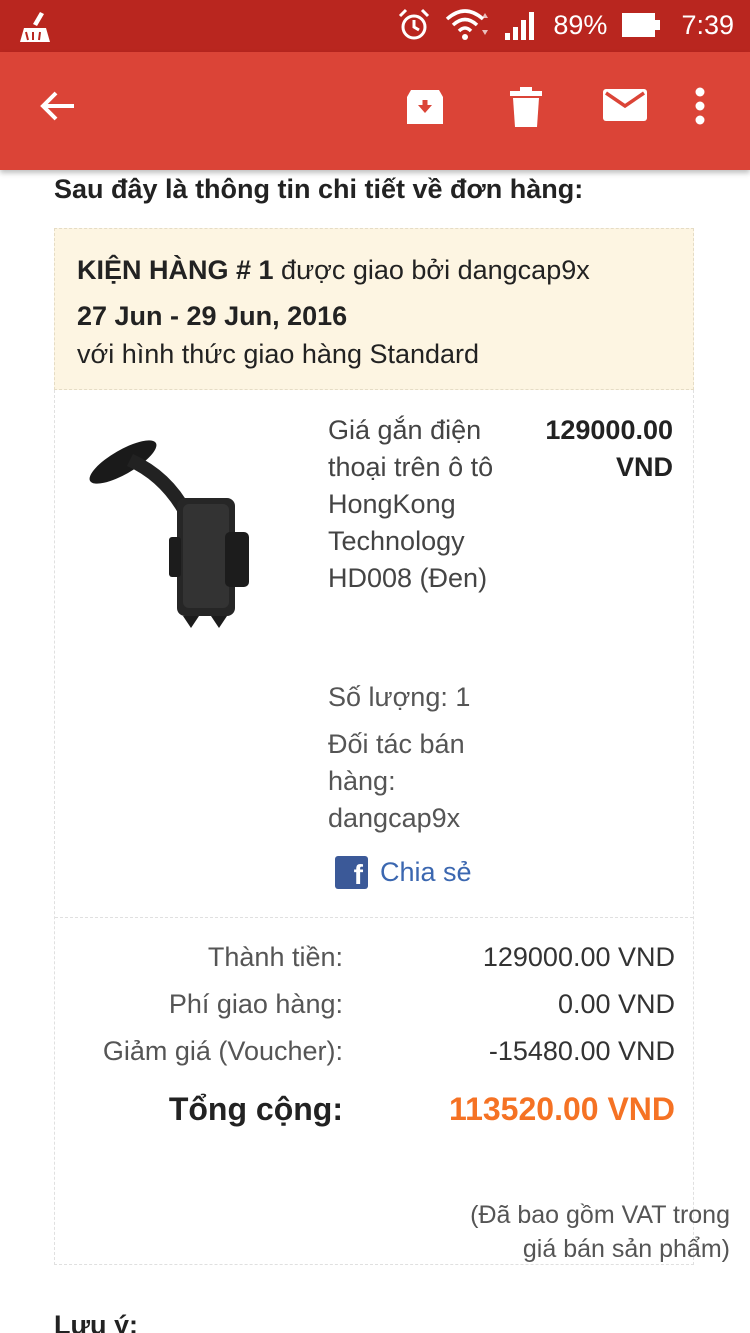 Image resolution: width=750 pixels, height=1333 pixels. I want to click on seller-info: Đối tác bán hàng: dangcap9x, so click(396, 781).